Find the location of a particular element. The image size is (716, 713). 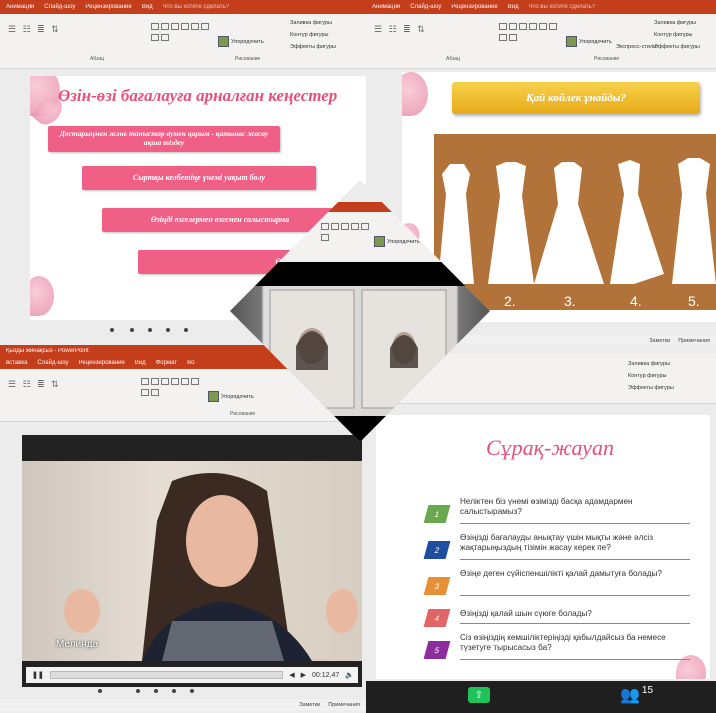

participants-button: 👥 15 is located at coordinates (636, 695).